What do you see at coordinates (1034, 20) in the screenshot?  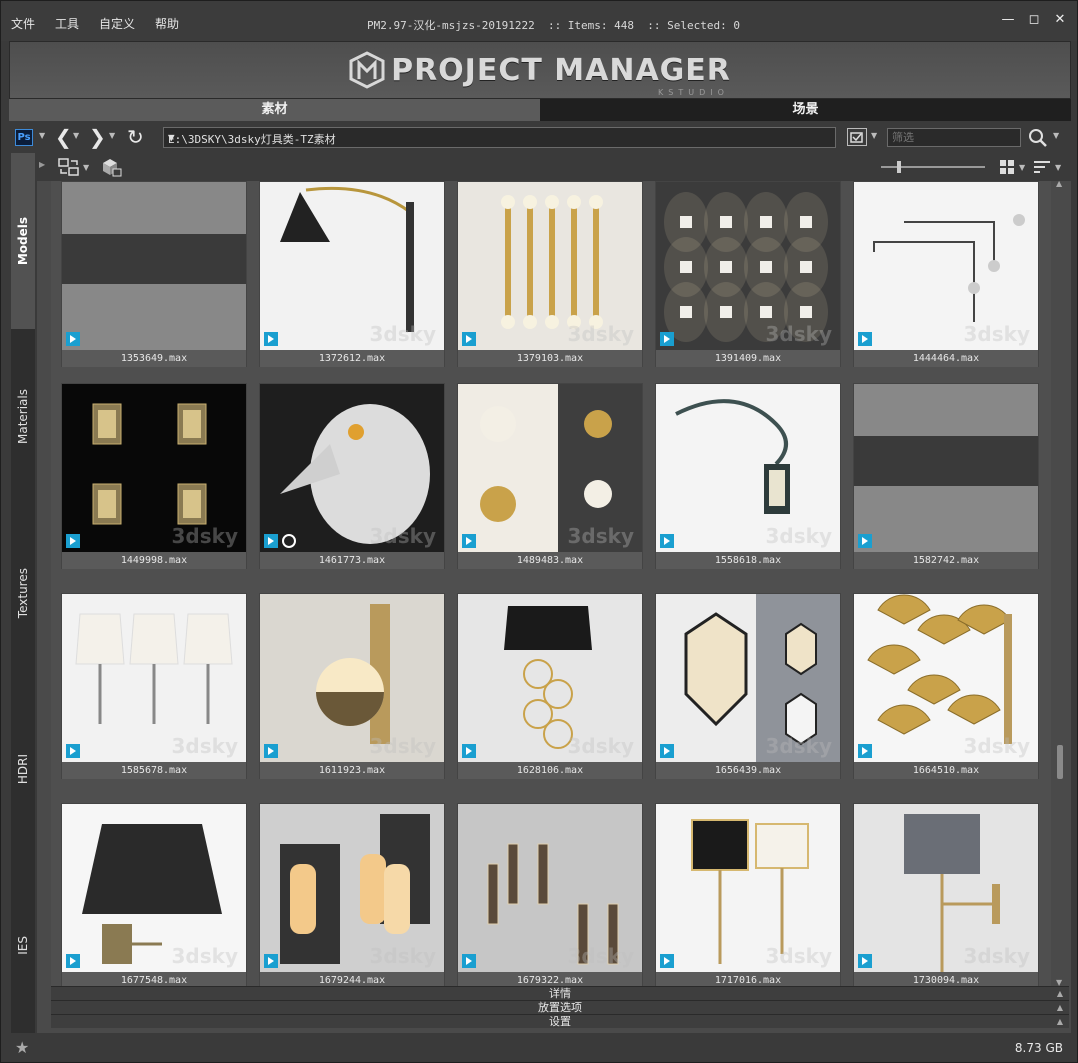 I see `maximize-icon: ◻` at bounding box center [1034, 20].